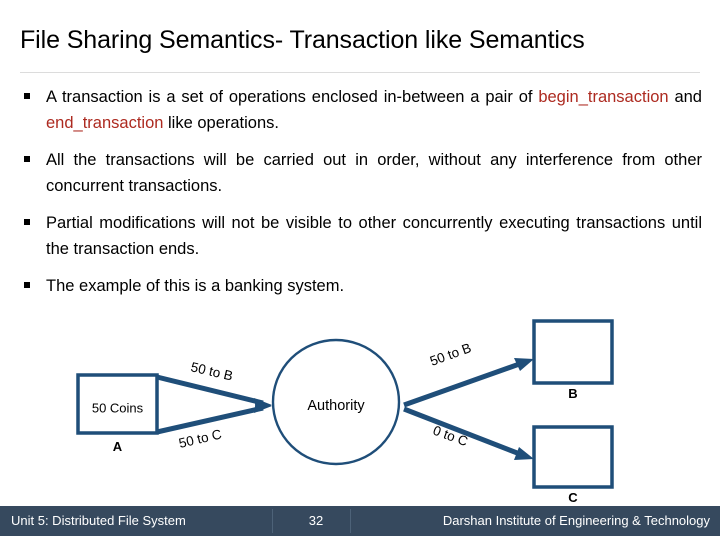  I want to click on node-authority: Authority, so click(336, 402).